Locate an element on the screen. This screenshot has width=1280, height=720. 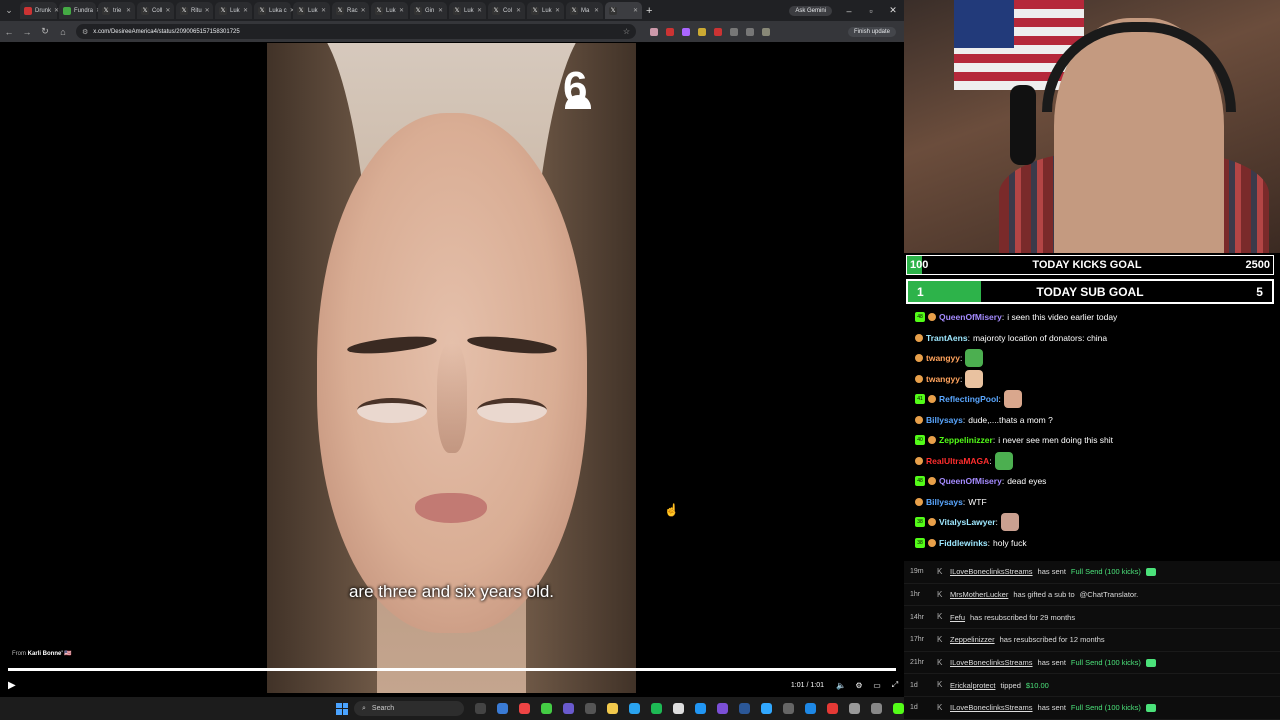
pip-icon: ▭ is located at coordinates (877, 685).